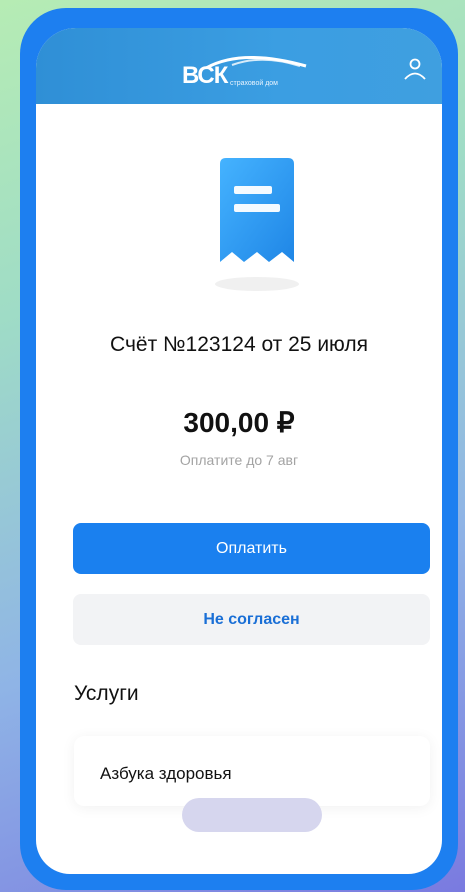 The height and width of the screenshot is (892, 465). I want to click on app-header: ВСК страховой дом, so click(239, 66).